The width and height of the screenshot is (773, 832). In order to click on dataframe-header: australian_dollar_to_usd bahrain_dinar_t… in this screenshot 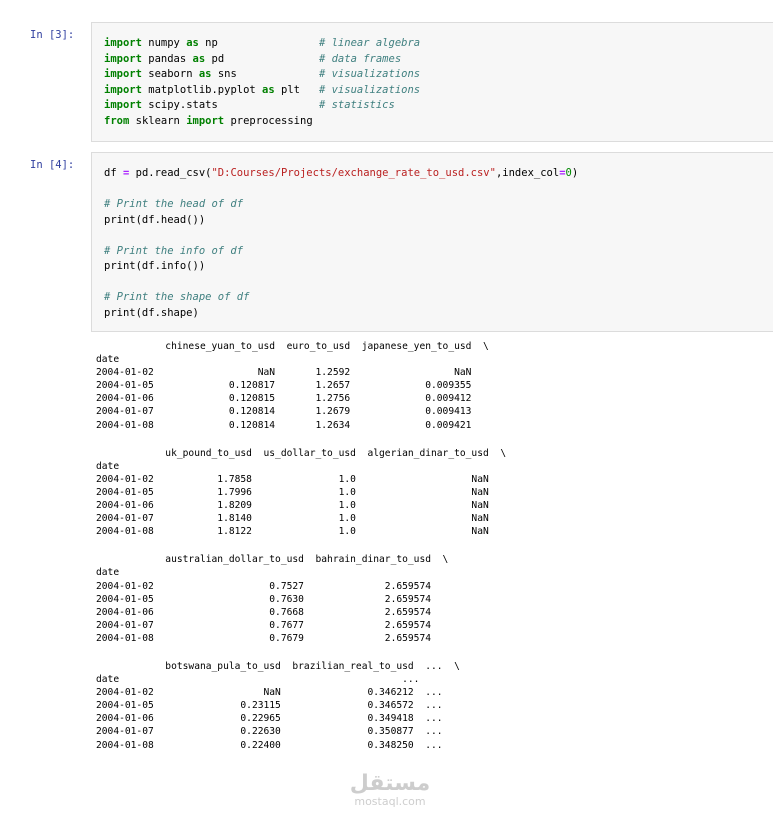, I will do `click(272, 560)`.